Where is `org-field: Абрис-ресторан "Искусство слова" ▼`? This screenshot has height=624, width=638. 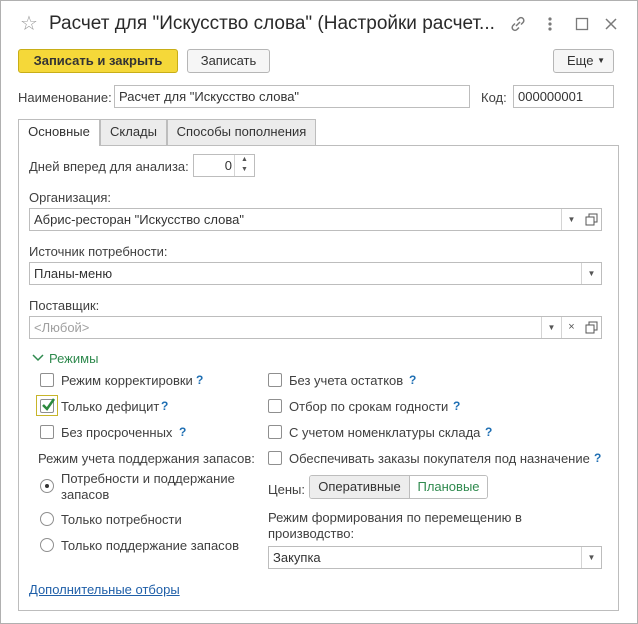 org-field: Абрис-ресторан "Искусство слова" ▼ is located at coordinates (315, 219).